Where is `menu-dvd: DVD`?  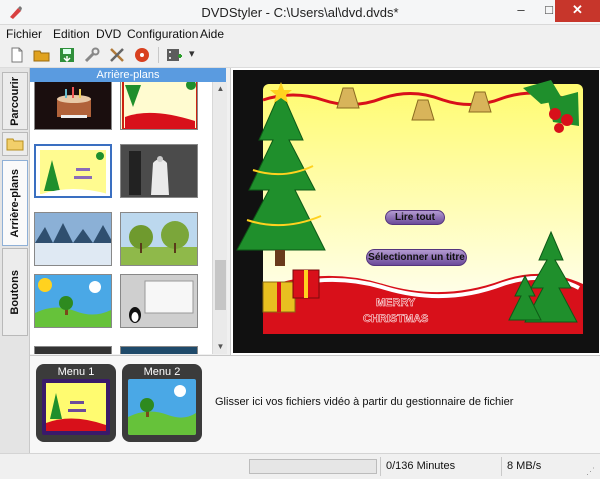
menu-dvd: DVD is located at coordinates (108, 34).